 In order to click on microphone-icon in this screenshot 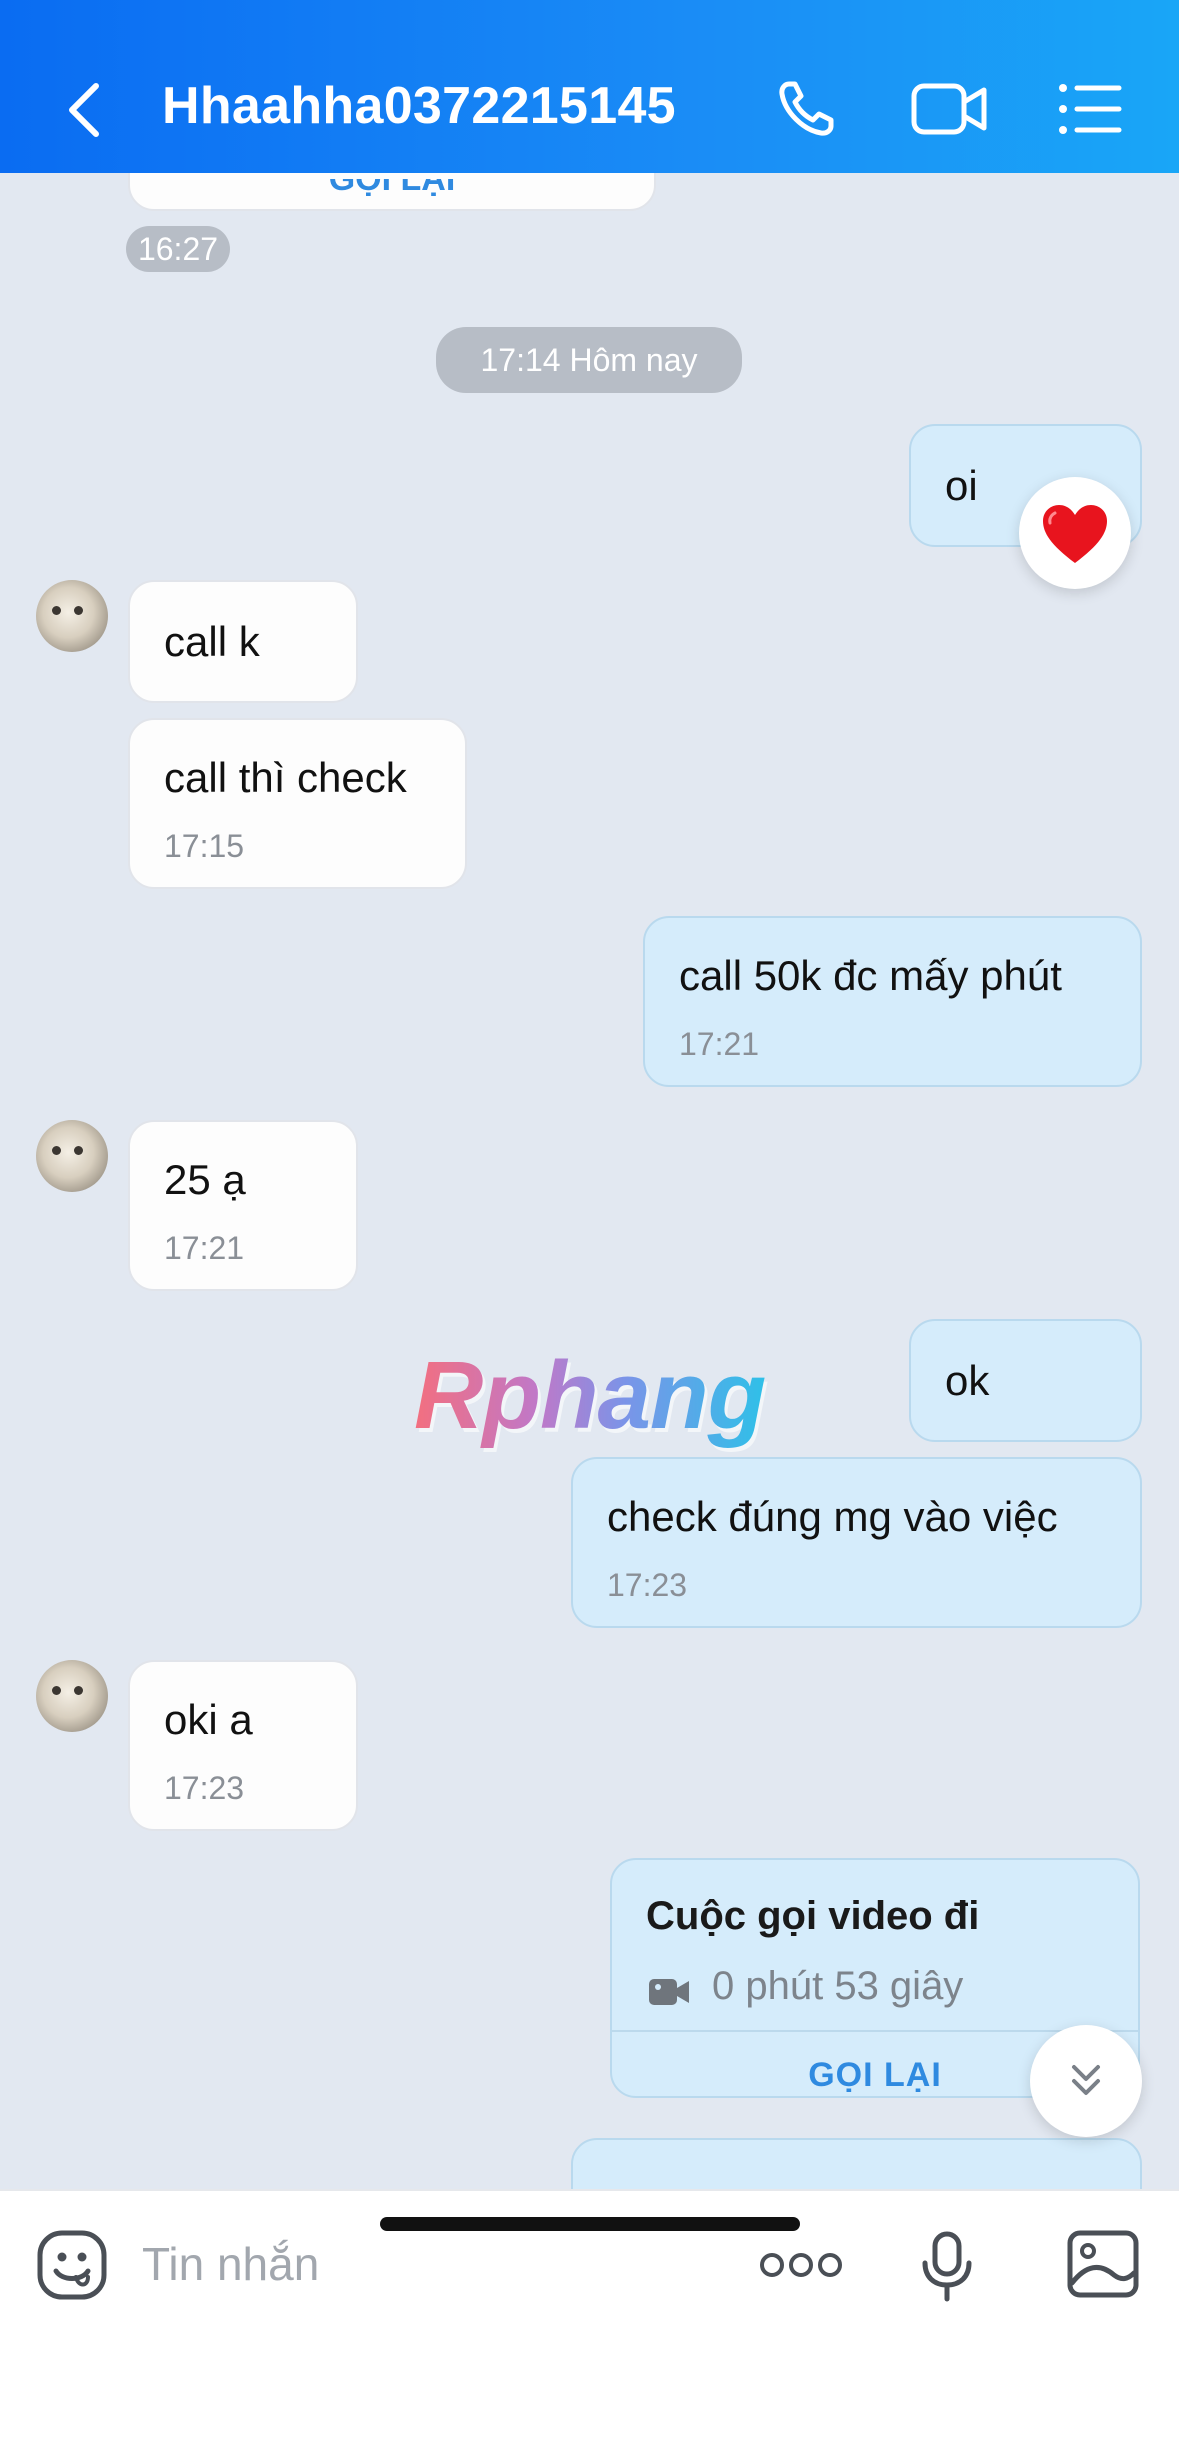, I will do `click(947, 2269)`.